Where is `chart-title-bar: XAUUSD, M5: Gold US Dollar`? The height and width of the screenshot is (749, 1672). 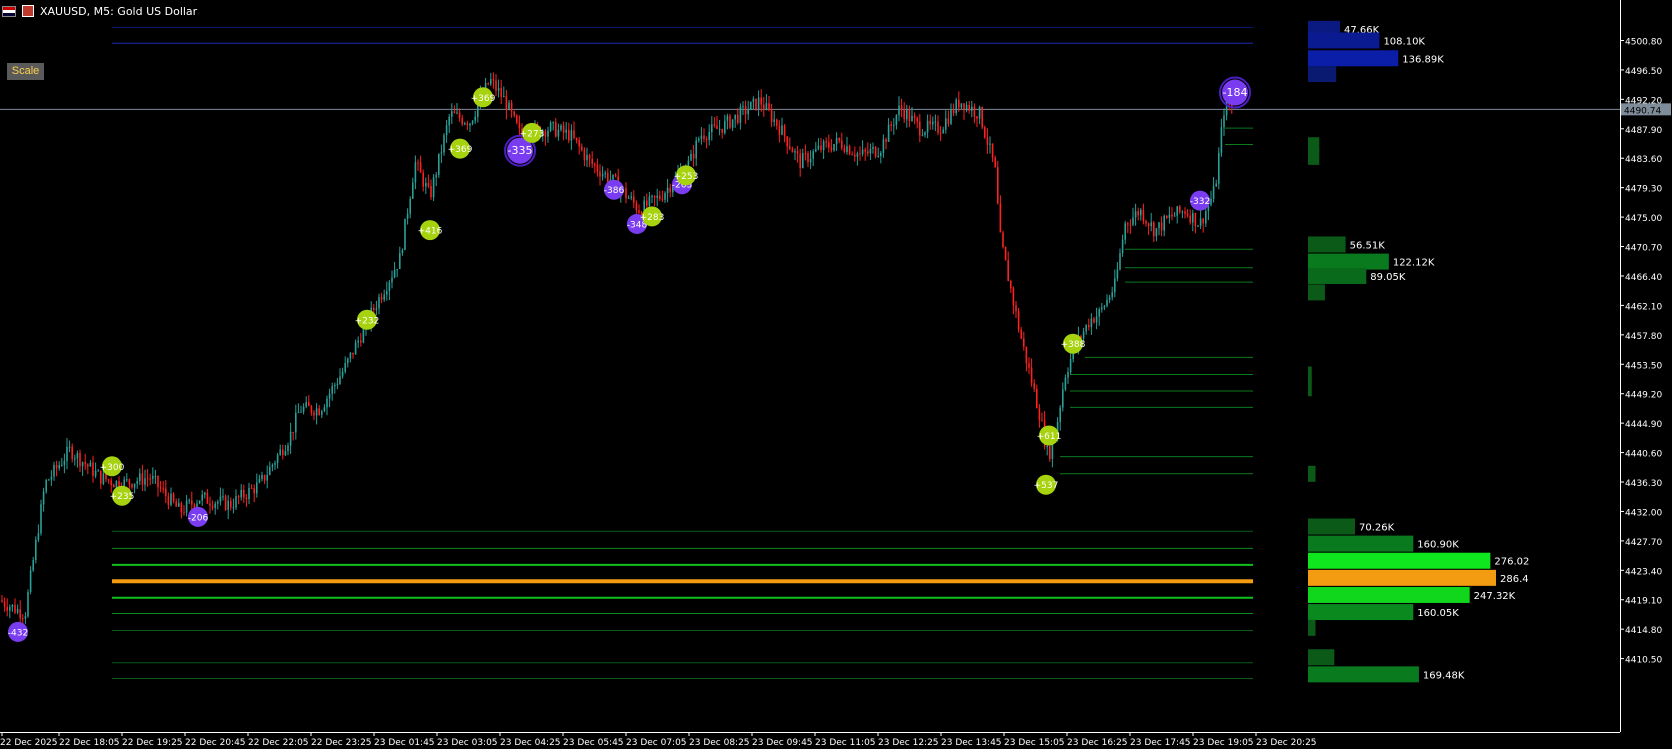
chart-title-bar: XAUUSD, M5: Gold US Dollar is located at coordinates (98, 11).